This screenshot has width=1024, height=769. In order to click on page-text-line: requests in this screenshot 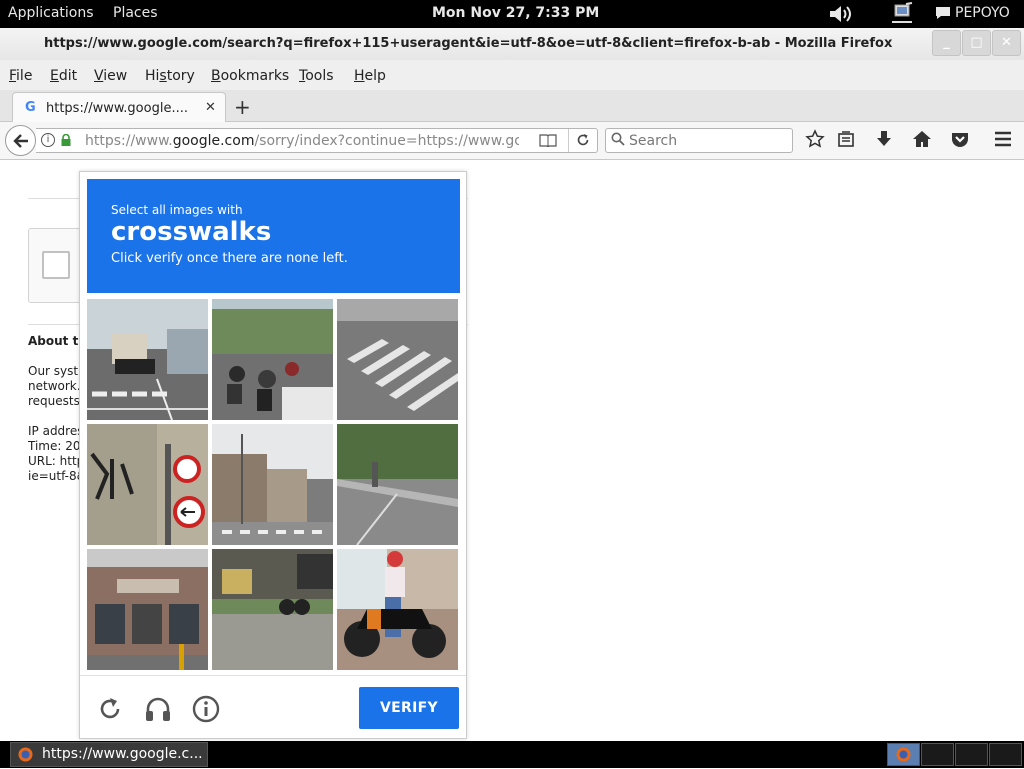, I will do `click(54, 401)`.